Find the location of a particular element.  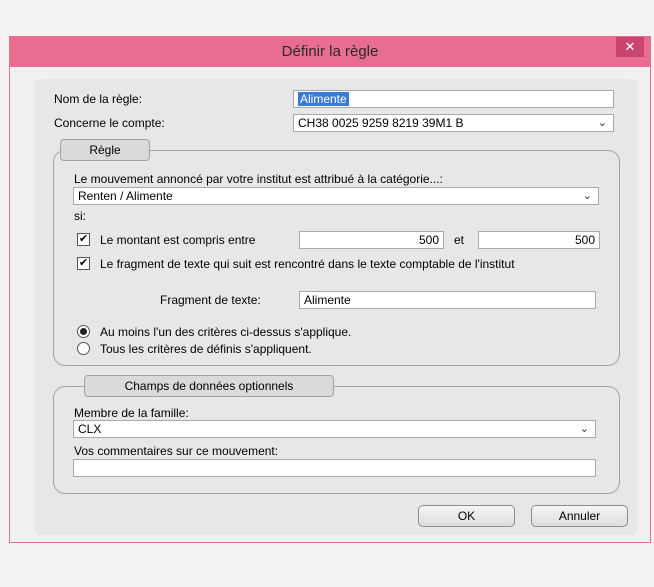

family-value: CLX is located at coordinates (90, 429).